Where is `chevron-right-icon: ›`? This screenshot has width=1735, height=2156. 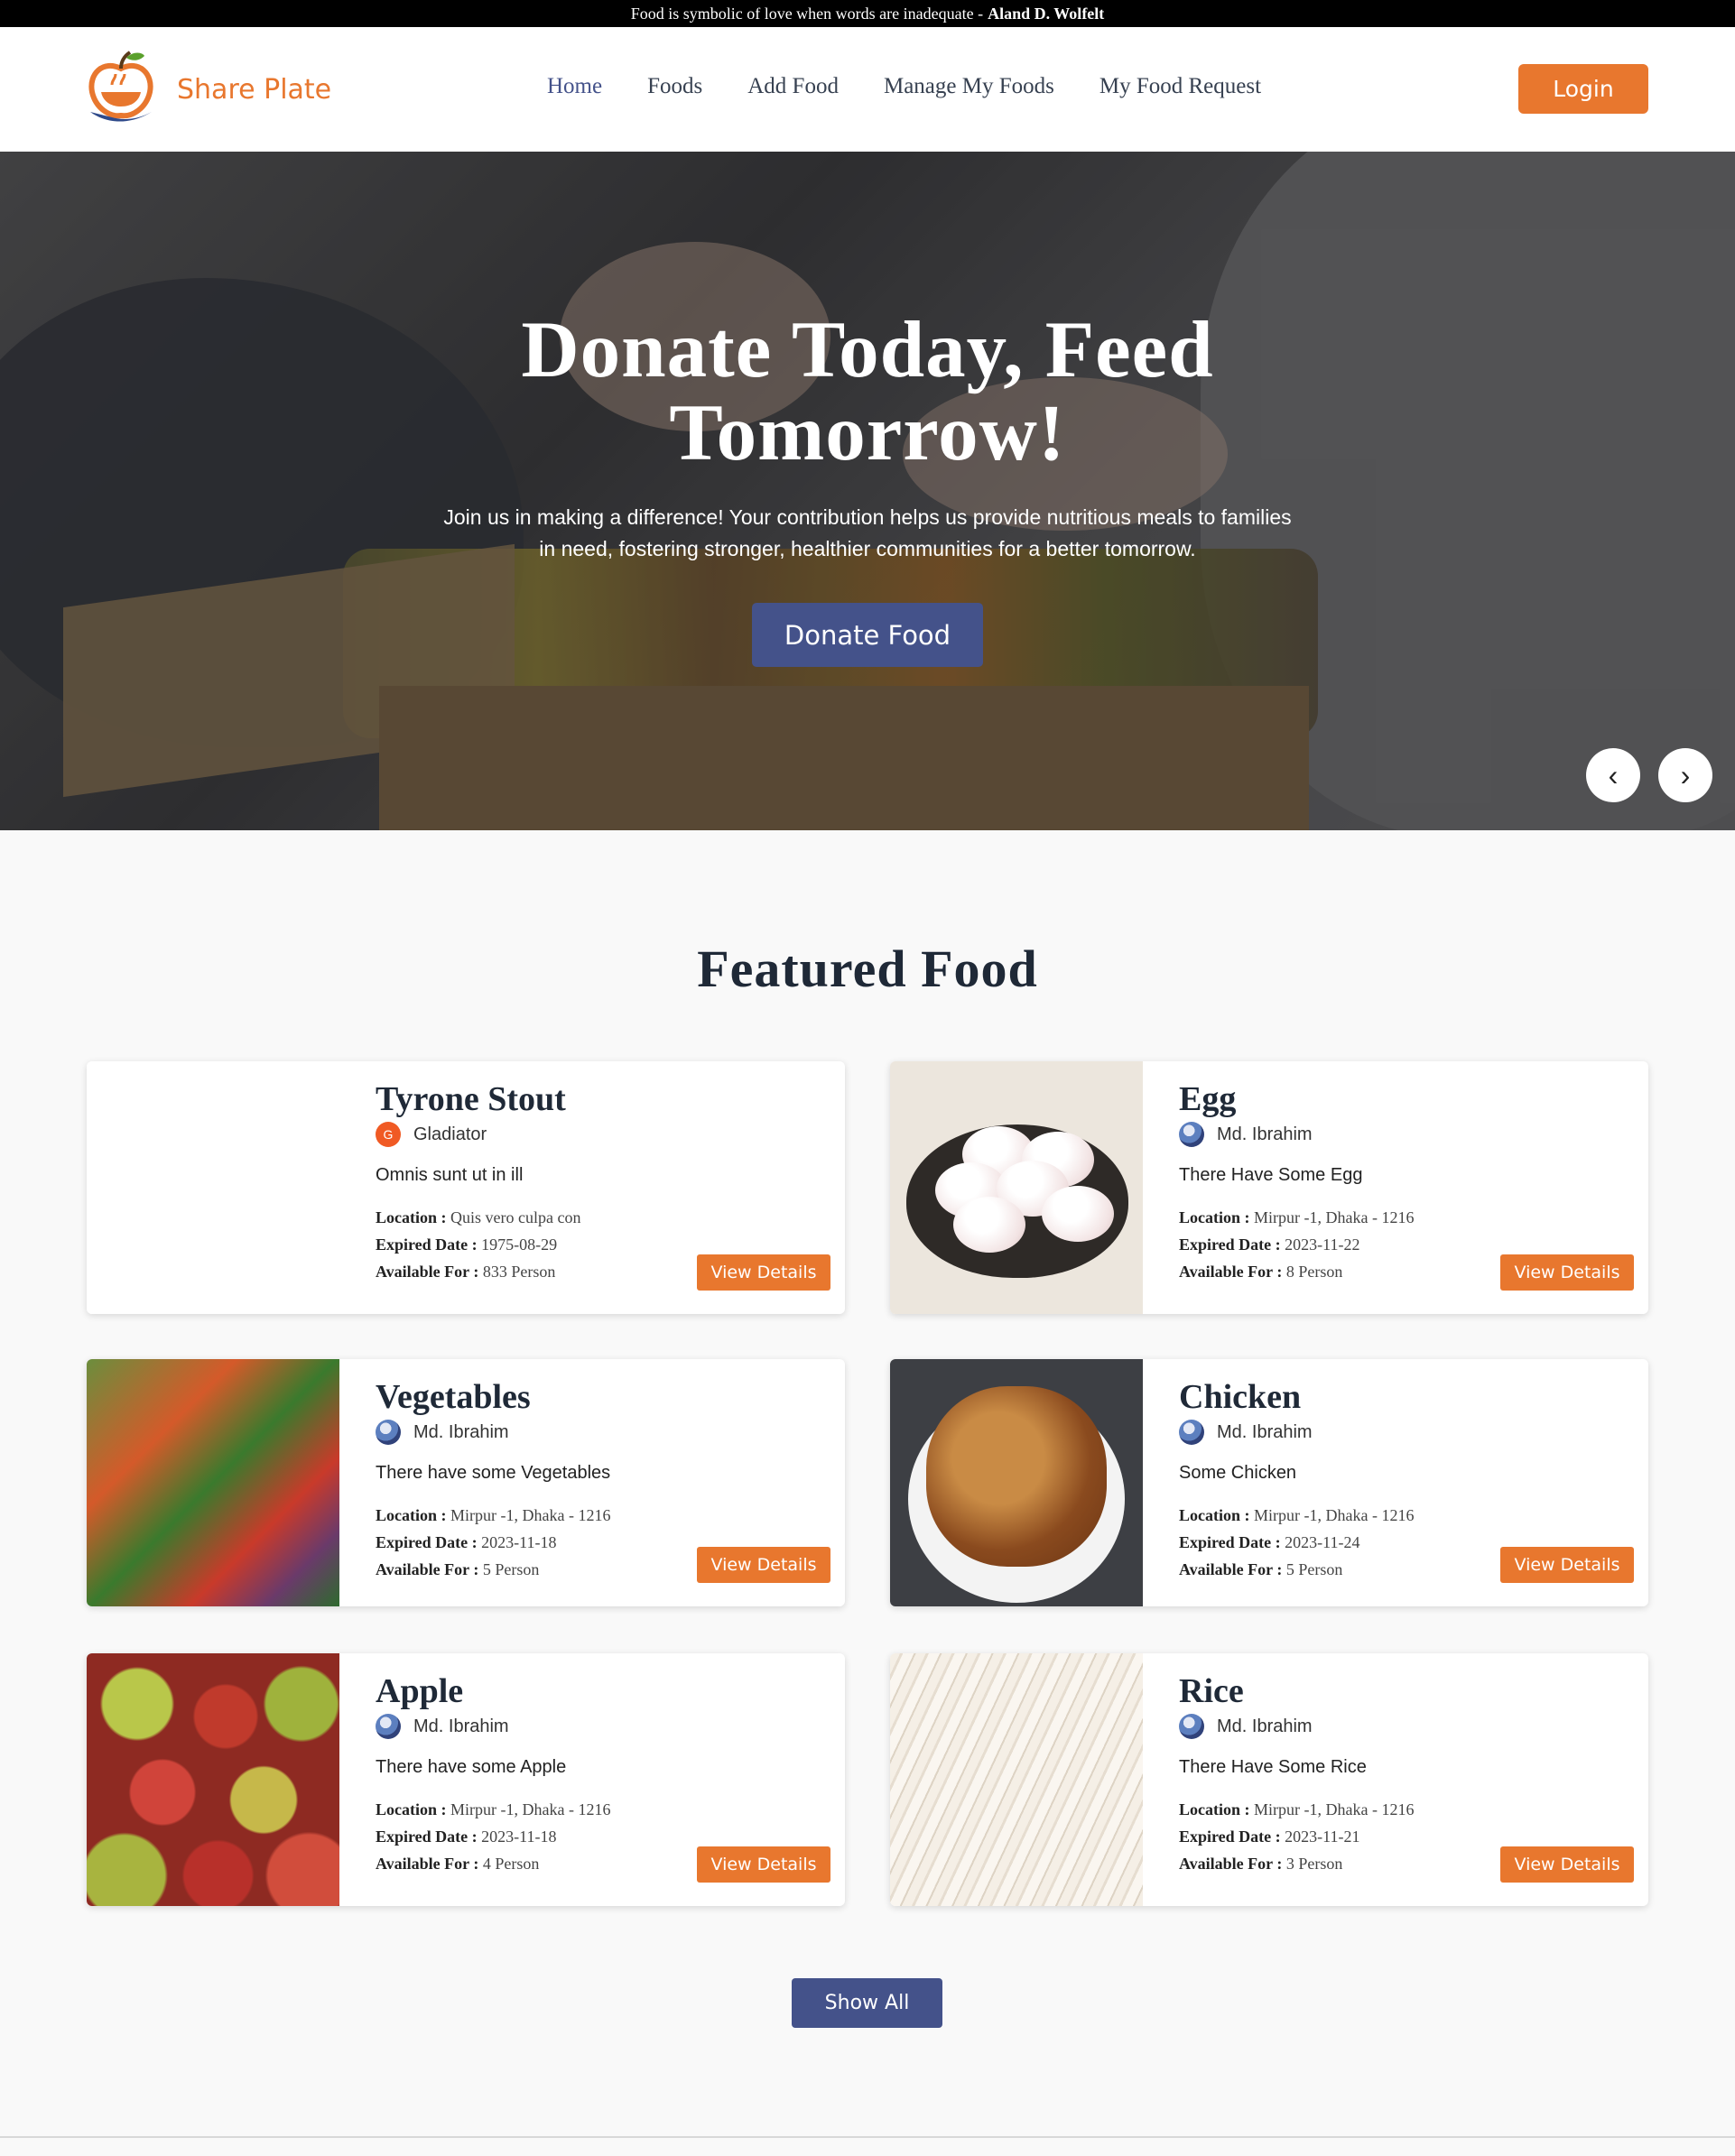 chevron-right-icon: › is located at coordinates (1685, 774).